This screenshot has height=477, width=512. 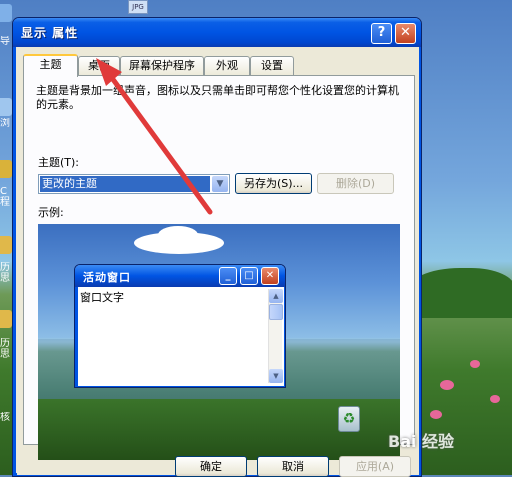 What do you see at coordinates (178, 235) in the screenshot?
I see `cloud-decoration` at bounding box center [178, 235].